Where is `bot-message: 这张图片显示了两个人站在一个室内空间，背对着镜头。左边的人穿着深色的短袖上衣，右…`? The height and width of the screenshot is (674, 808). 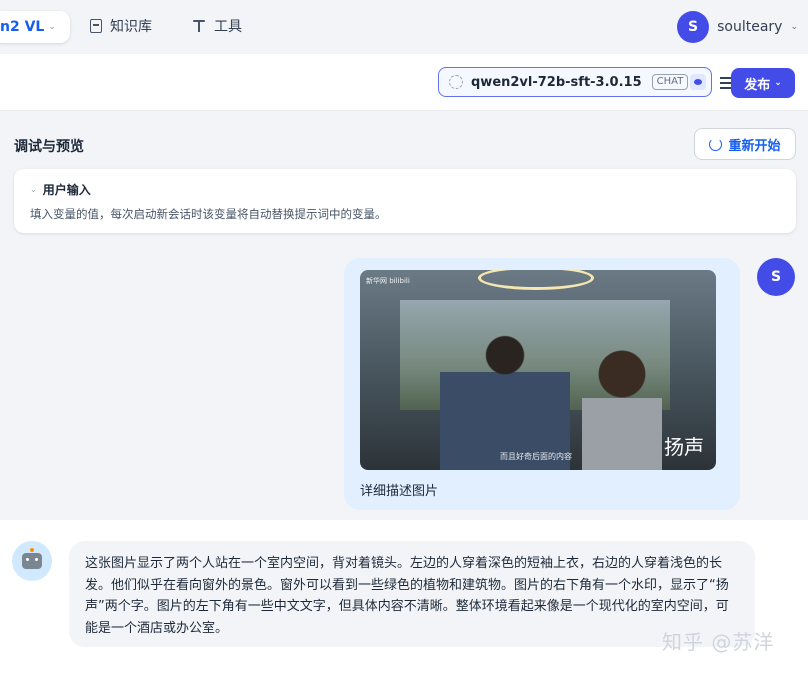 bot-message: 这张图片显示了两个人站在一个室内空间，背对着镜头。左边的人穿着深色的短袖上衣，右… is located at coordinates (412, 594).